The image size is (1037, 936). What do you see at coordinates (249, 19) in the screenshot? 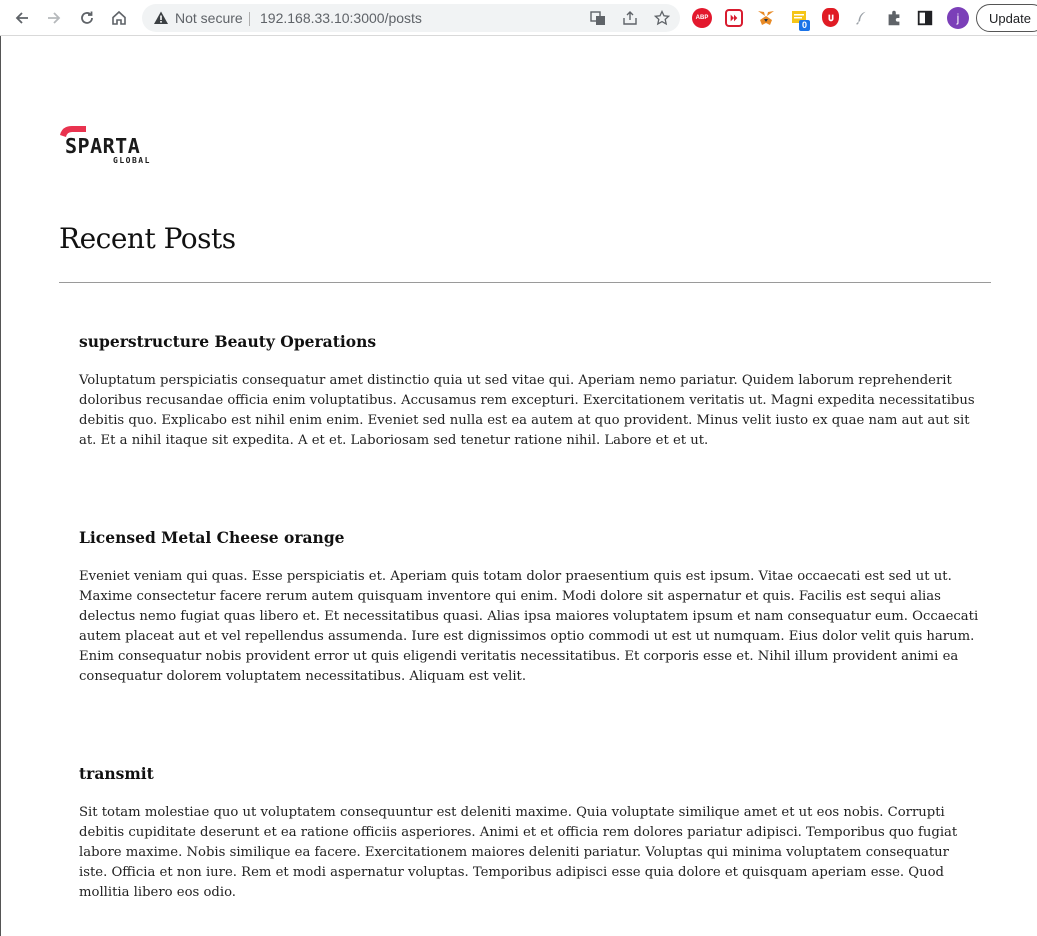
I see `omnibox-divider` at bounding box center [249, 19].